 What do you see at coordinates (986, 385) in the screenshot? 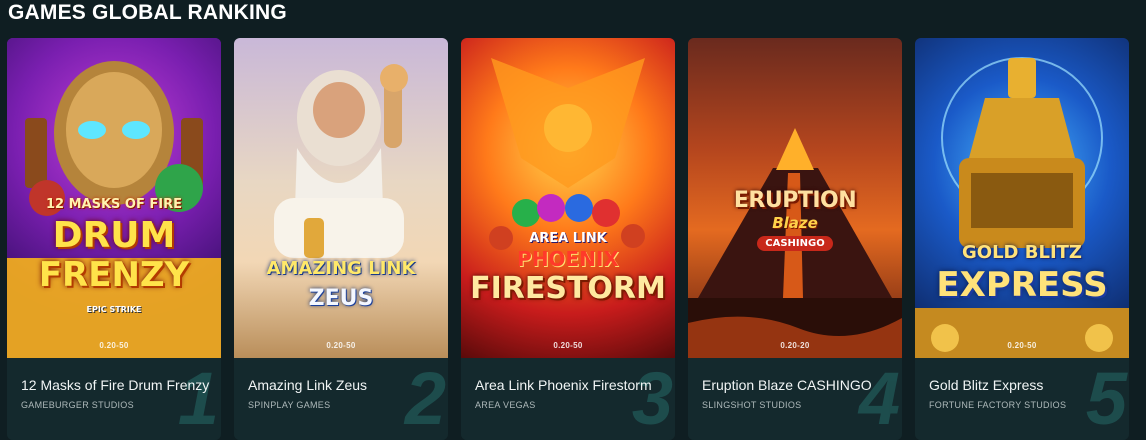
I see `game-name: Gold Blitz Express` at bounding box center [986, 385].